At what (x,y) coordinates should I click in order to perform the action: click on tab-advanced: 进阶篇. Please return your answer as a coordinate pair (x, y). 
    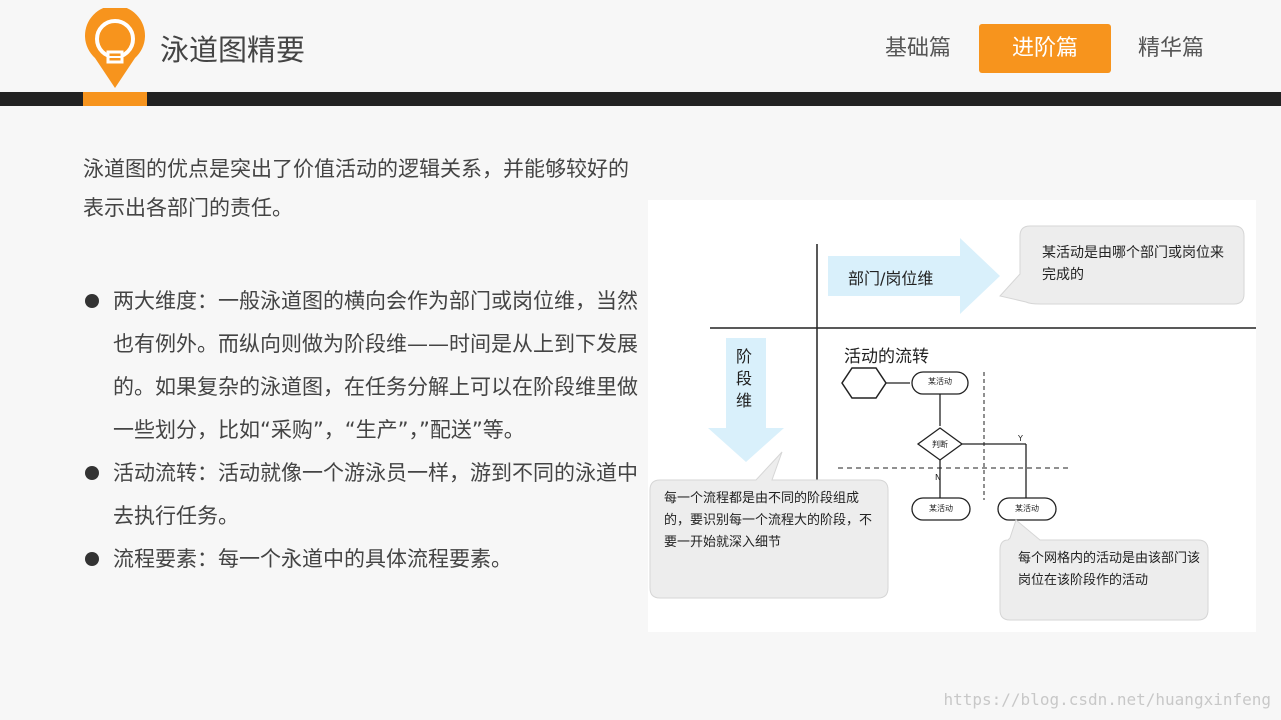
    Looking at the image, I should click on (1045, 48).